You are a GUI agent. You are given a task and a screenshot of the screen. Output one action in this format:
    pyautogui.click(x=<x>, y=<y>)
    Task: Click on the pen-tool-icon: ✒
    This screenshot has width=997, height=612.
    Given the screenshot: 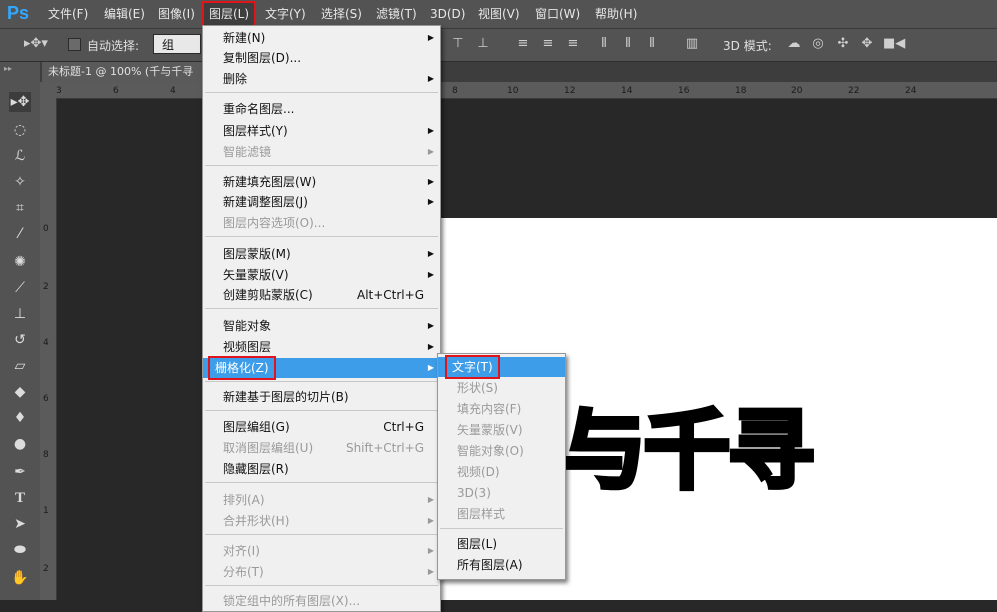 What is the action you would take?
    pyautogui.click(x=20, y=472)
    